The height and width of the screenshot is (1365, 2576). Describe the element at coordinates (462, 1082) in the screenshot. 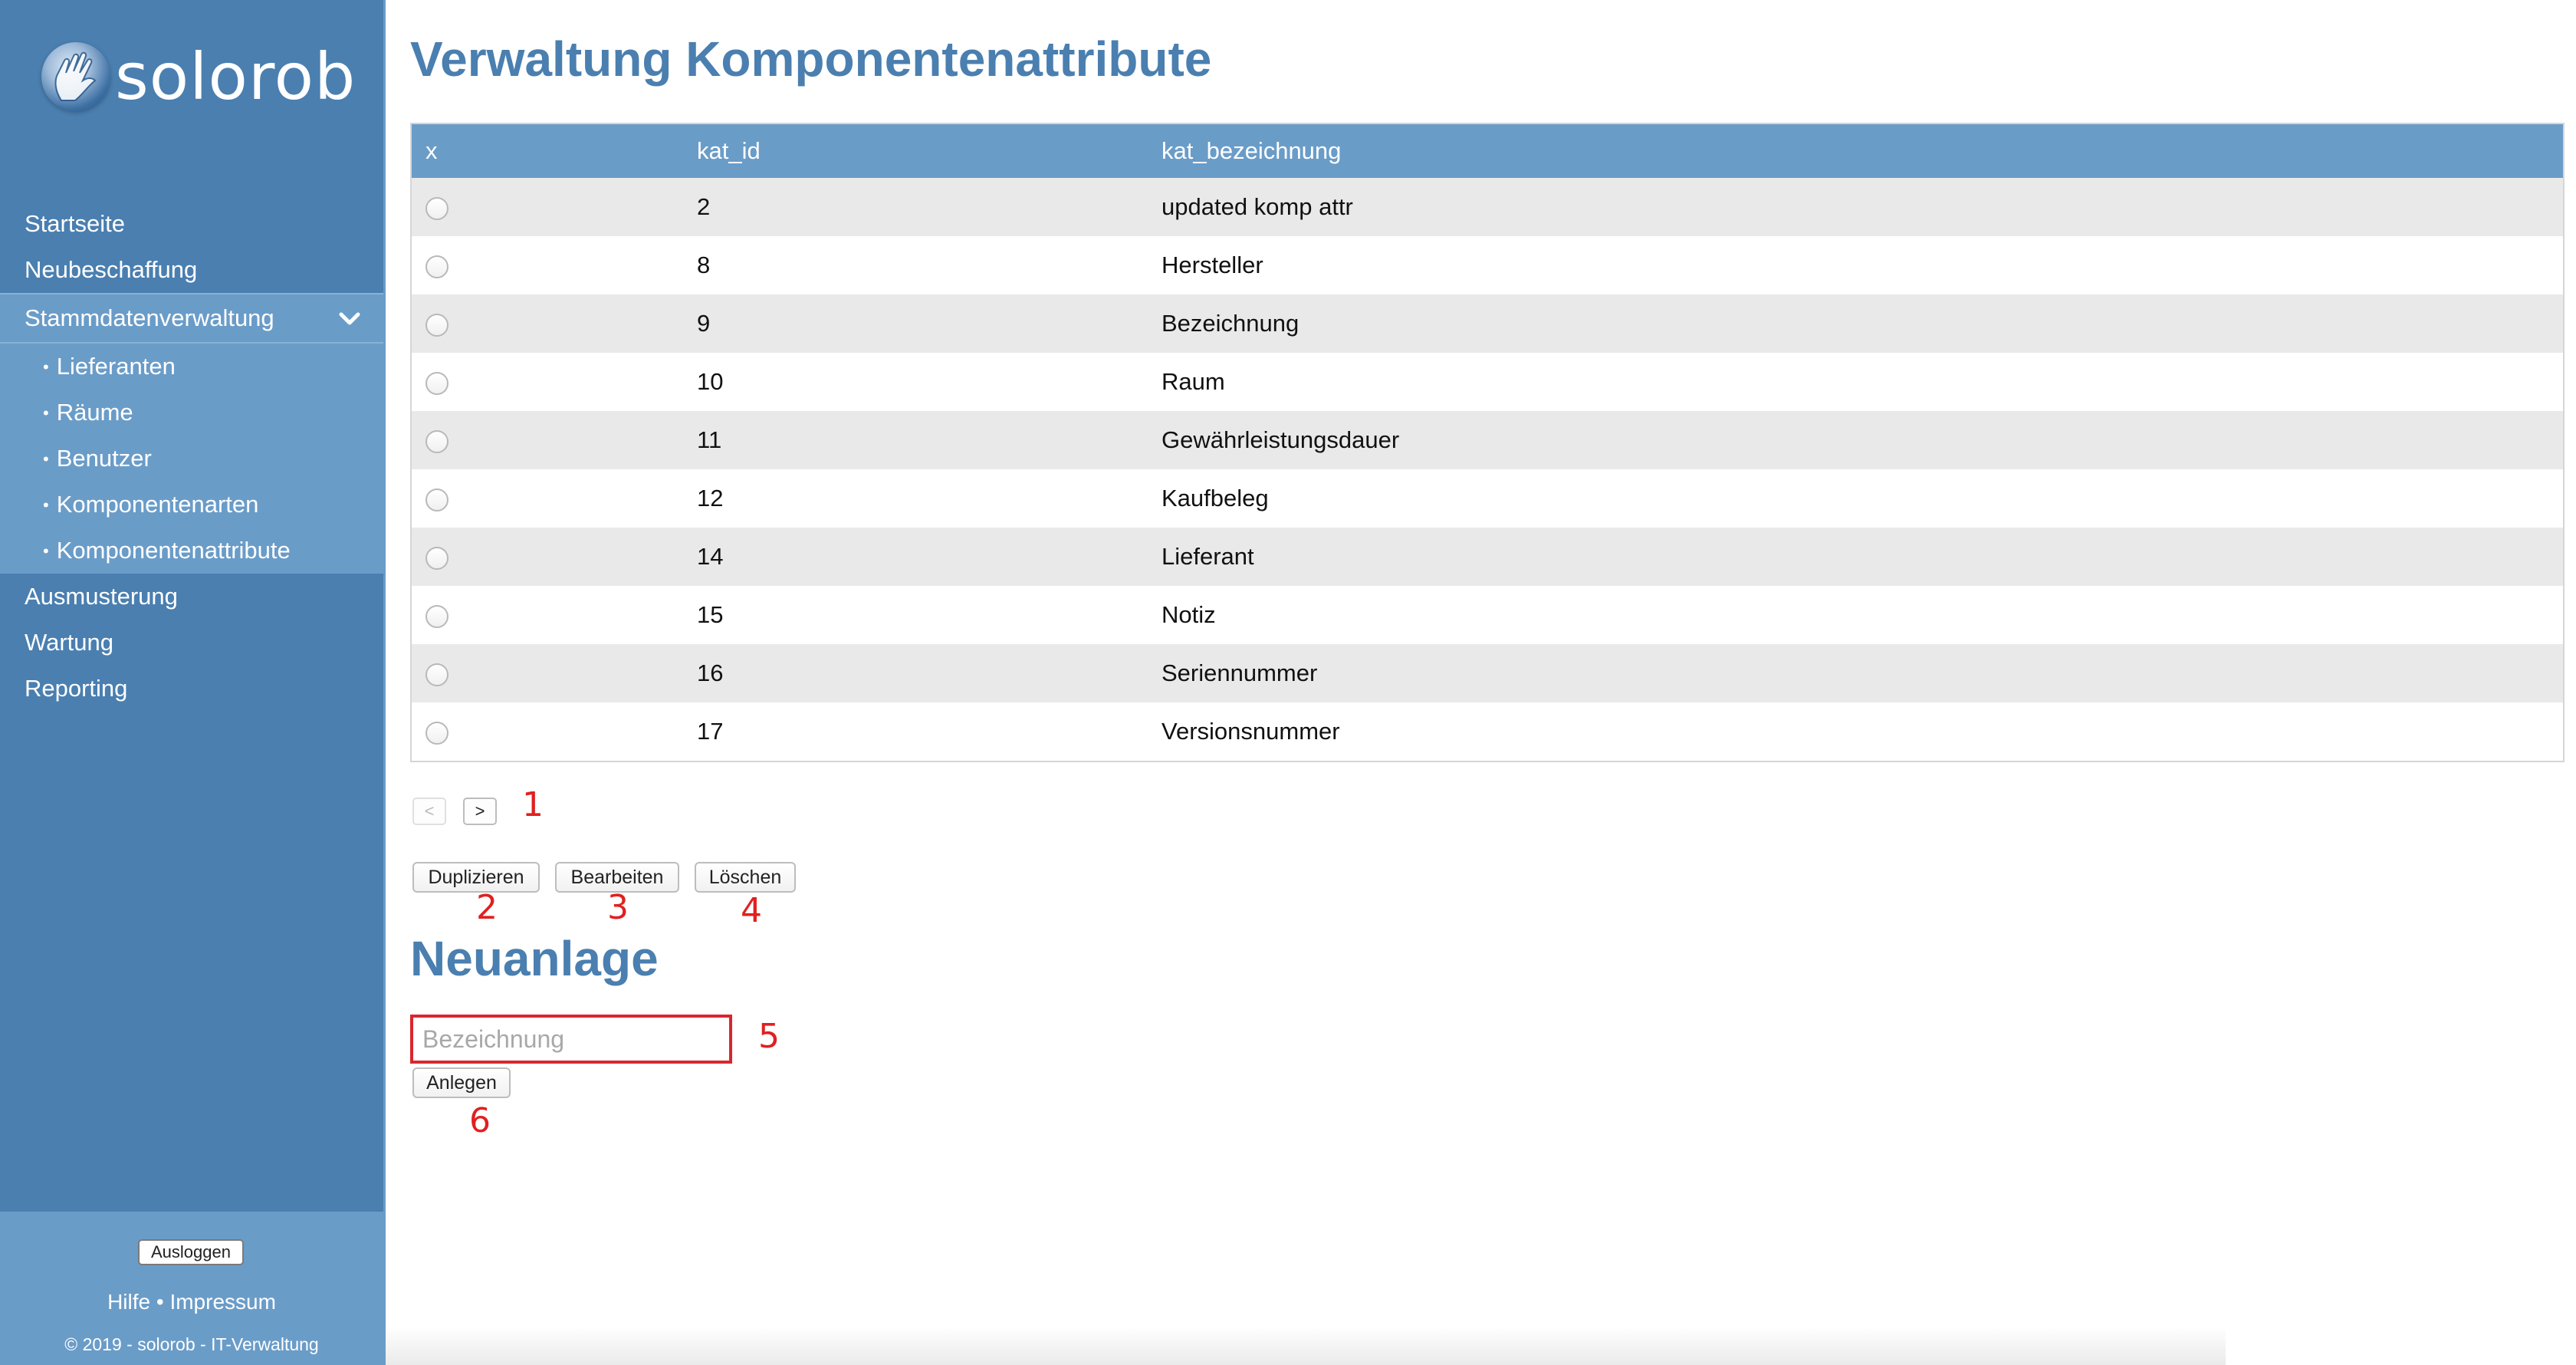

I see `create-button: Anlegen` at that location.